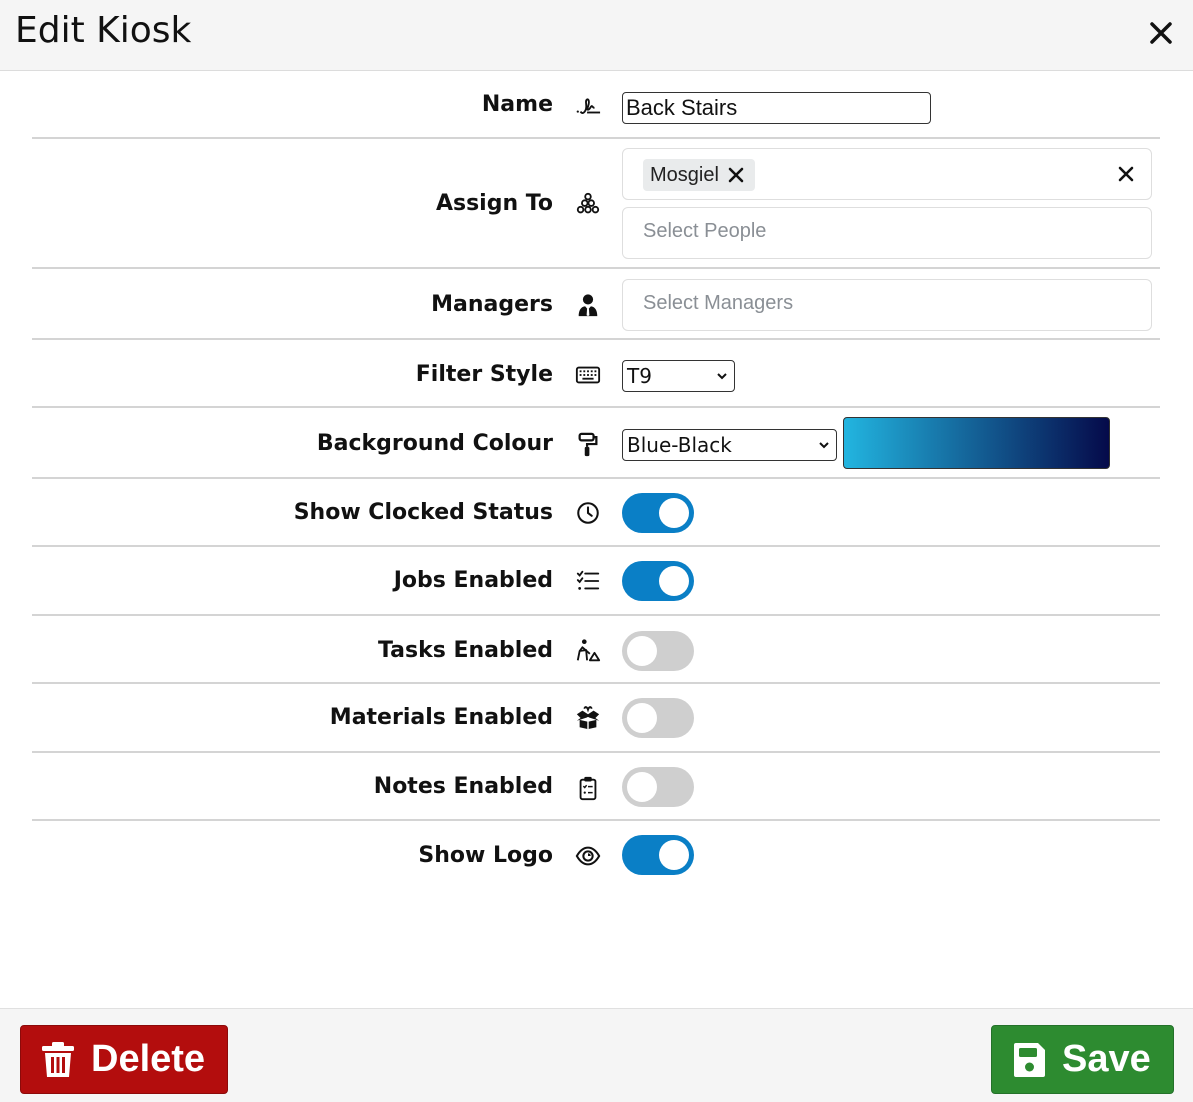  I want to click on floppy-disk-icon, so click(1029, 1059).